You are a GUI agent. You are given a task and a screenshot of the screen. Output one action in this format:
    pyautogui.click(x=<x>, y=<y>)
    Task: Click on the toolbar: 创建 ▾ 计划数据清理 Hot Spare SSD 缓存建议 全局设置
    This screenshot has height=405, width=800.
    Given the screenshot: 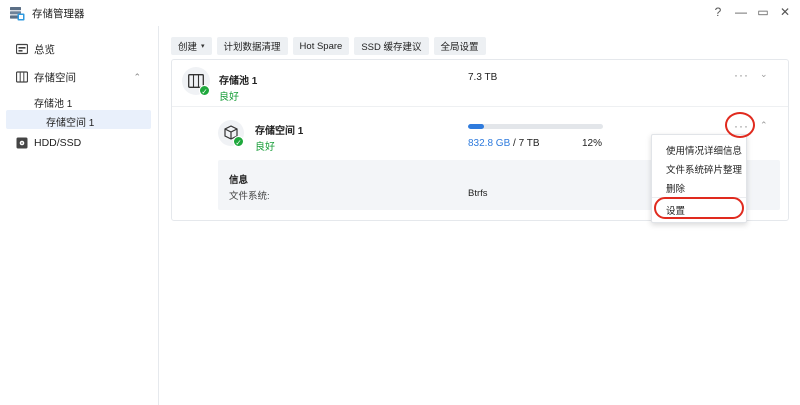 What is the action you would take?
    pyautogui.click(x=328, y=46)
    